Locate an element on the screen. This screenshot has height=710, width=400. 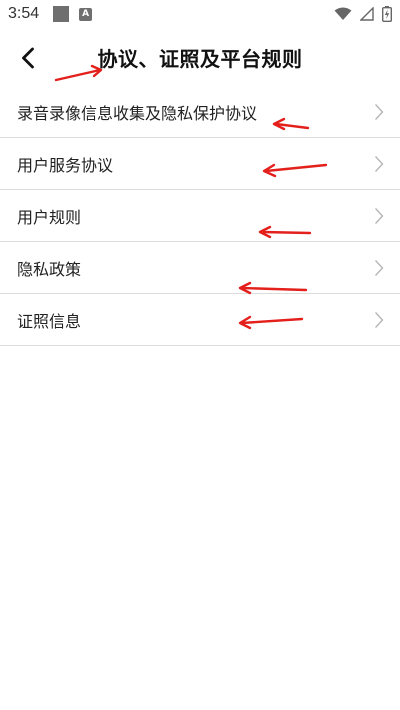
signal-icon is located at coordinates (367, 14).